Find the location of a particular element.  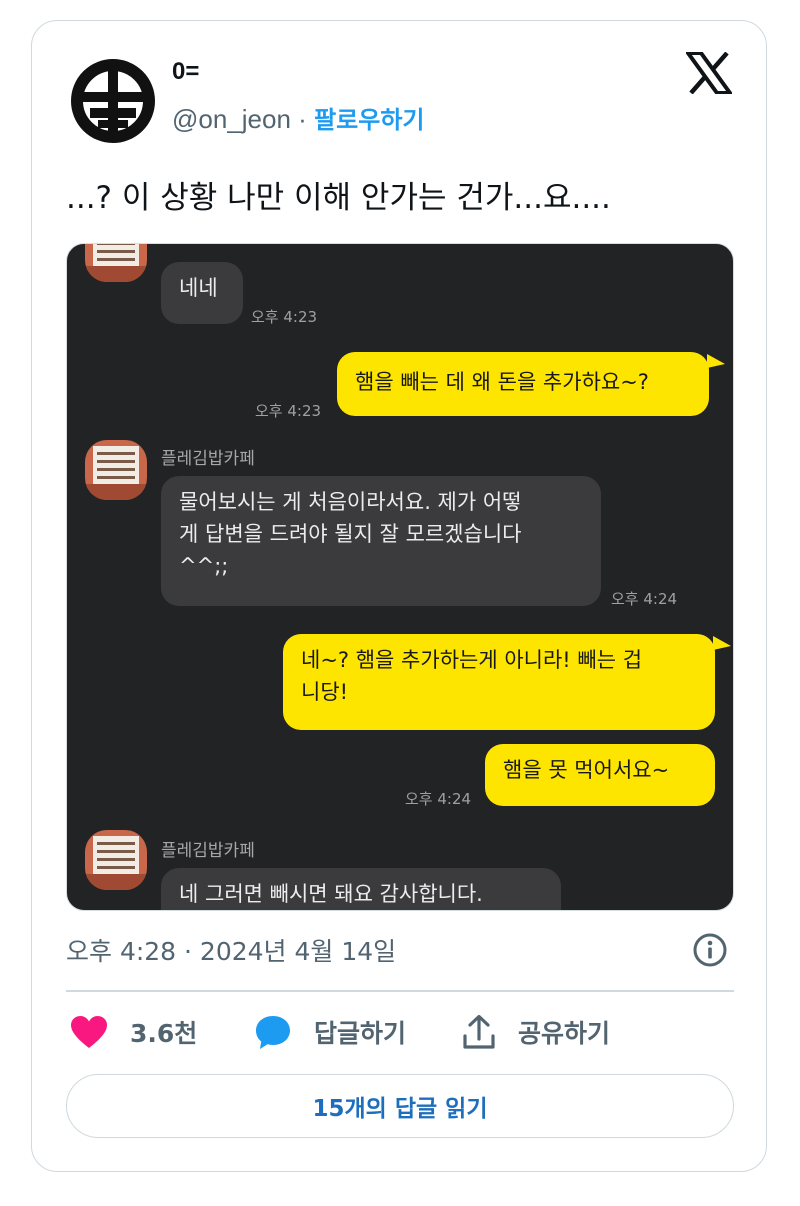

handle-row: @on_jeon · 팔로우하기 is located at coordinates (298, 117).